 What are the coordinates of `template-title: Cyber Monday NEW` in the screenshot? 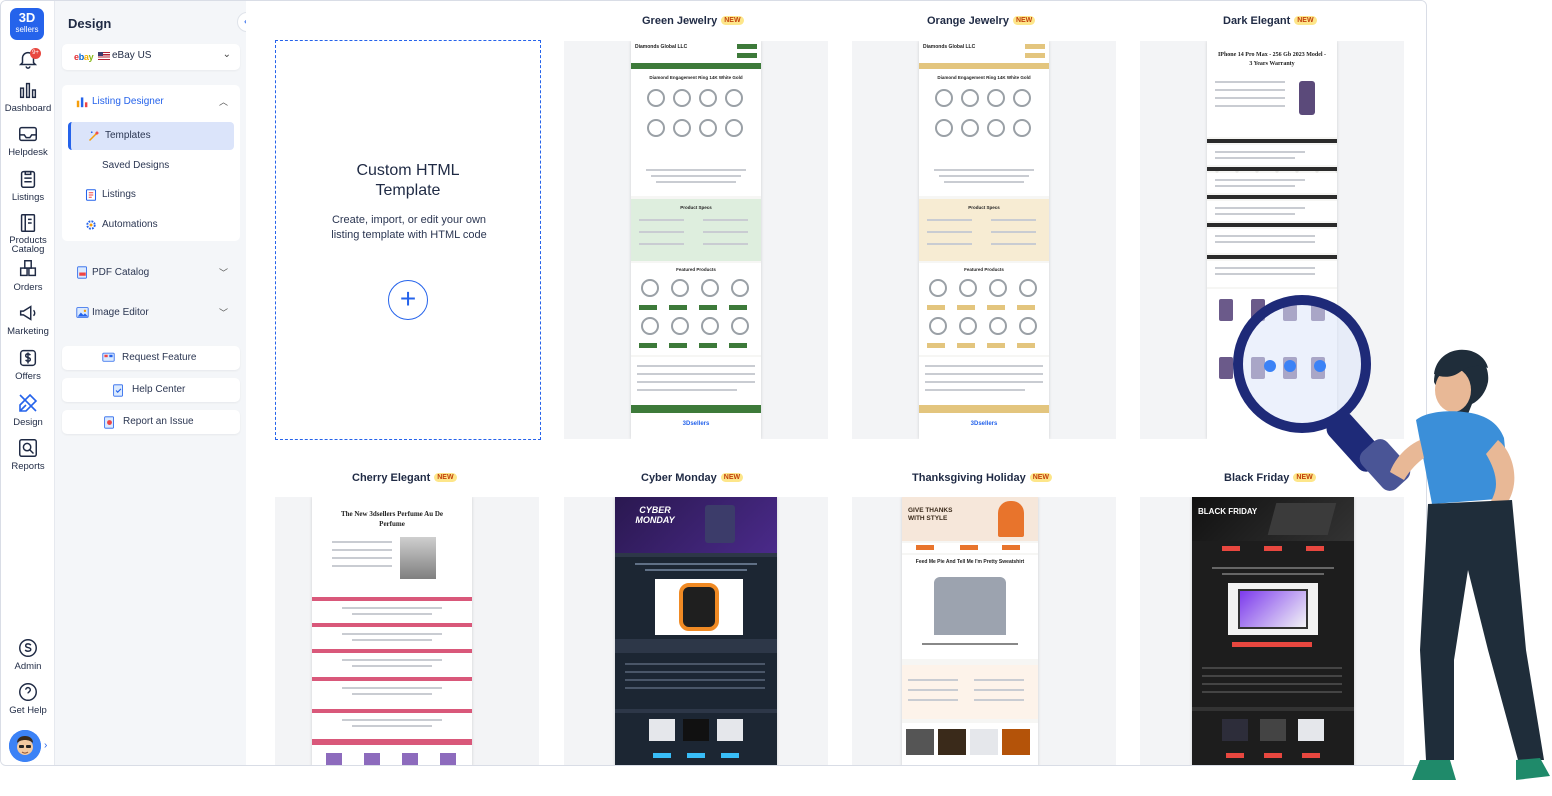 It's located at (692, 478).